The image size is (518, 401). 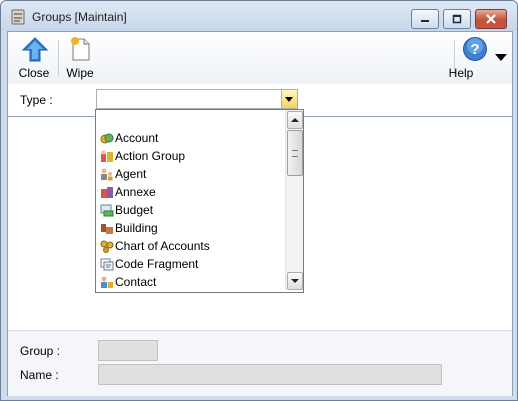 What do you see at coordinates (191, 264) in the screenshot?
I see `dropdown-item-code-fragment: Code Fragment` at bounding box center [191, 264].